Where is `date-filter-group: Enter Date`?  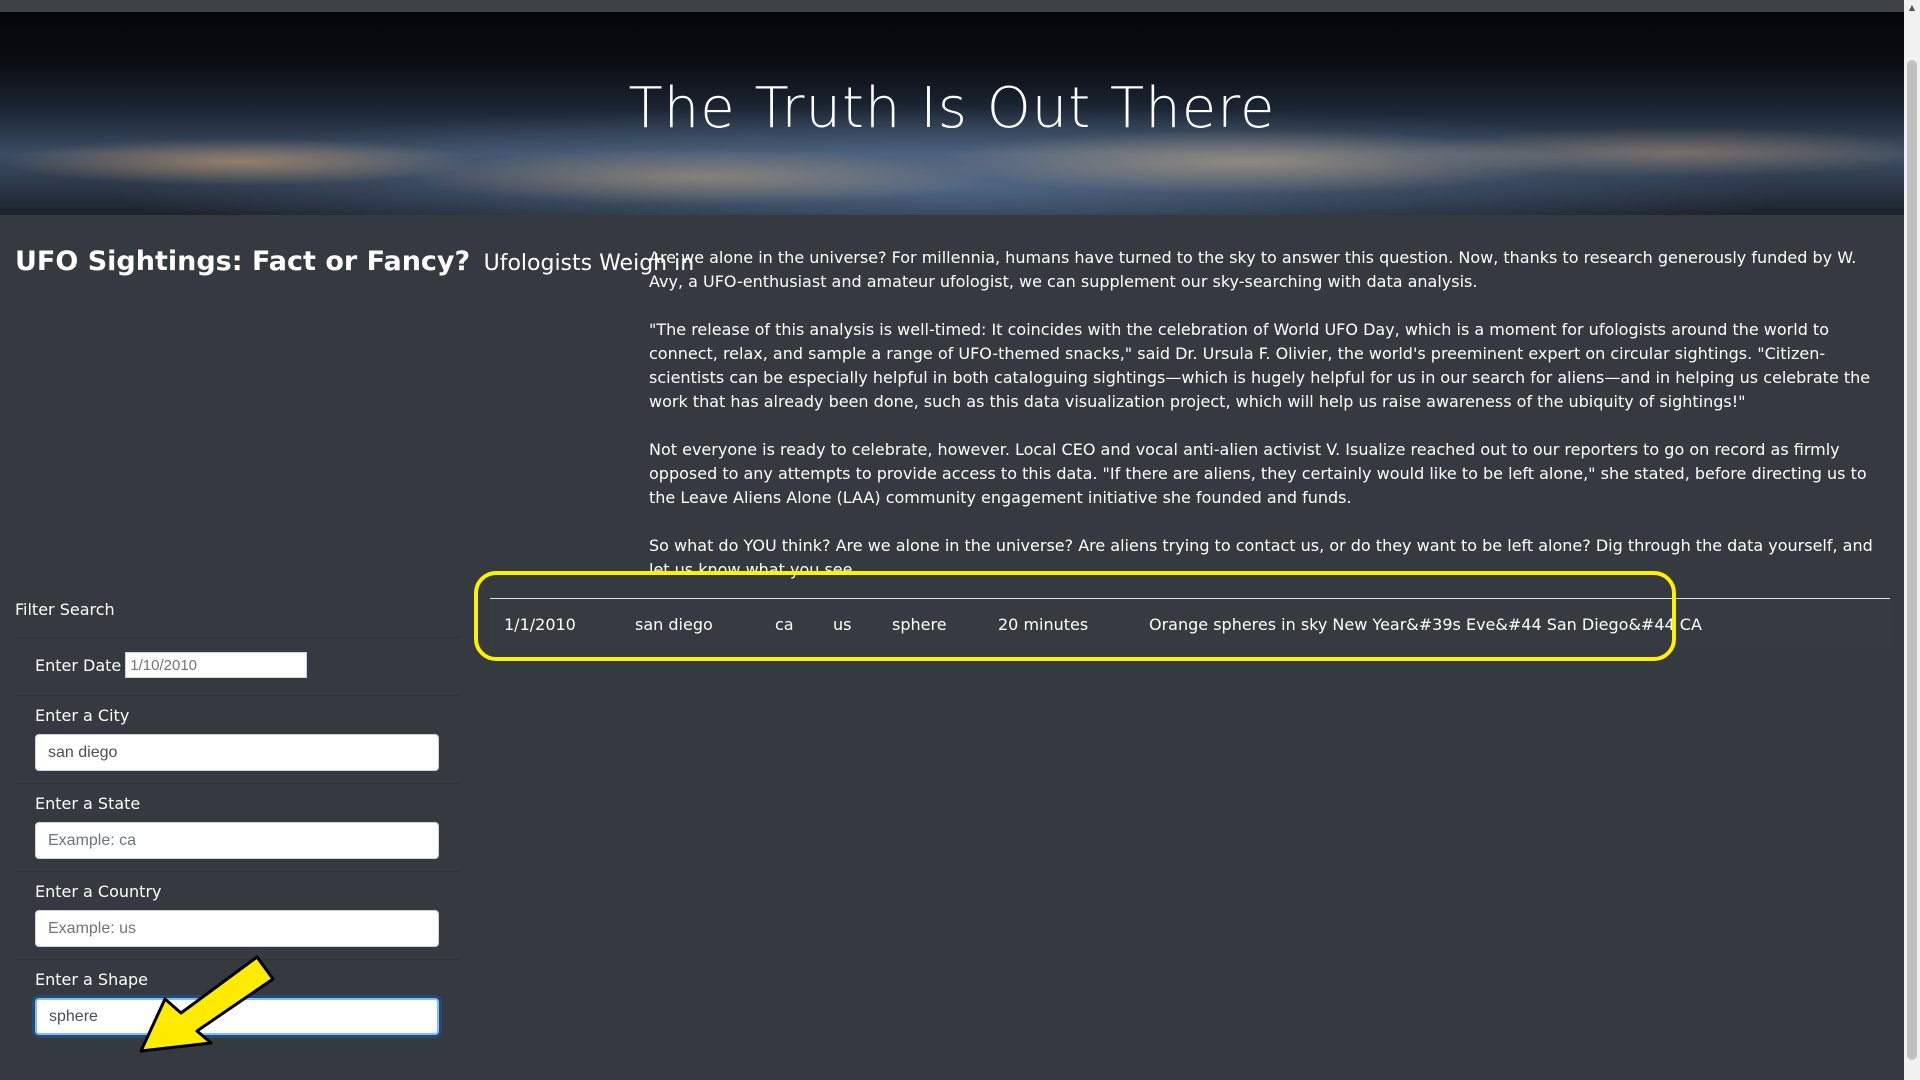 date-filter-group: Enter Date is located at coordinates (238, 666).